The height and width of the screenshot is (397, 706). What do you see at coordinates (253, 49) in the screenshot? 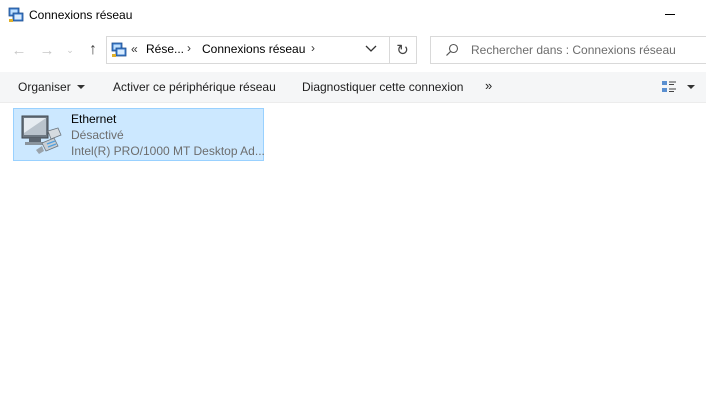
I see `breadcrumb-network-connections: Connexions réseau` at bounding box center [253, 49].